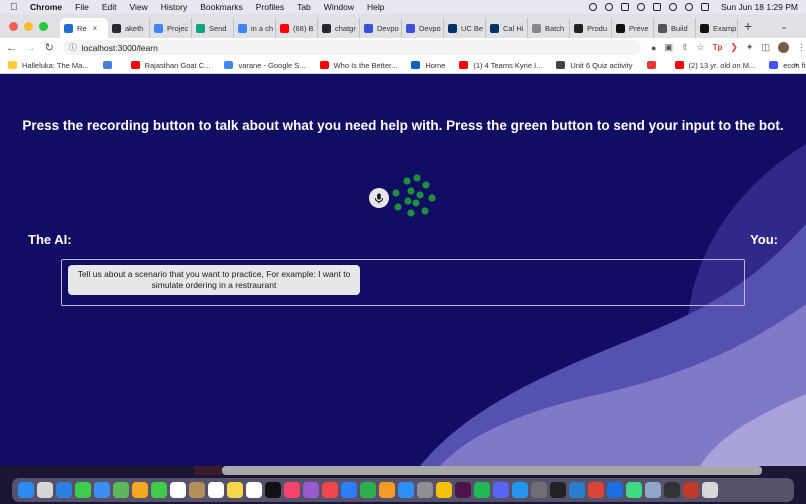 Image resolution: width=806 pixels, height=504 pixels. What do you see at coordinates (717, 28) in the screenshot?
I see `browser-tab: Examp` at bounding box center [717, 28].